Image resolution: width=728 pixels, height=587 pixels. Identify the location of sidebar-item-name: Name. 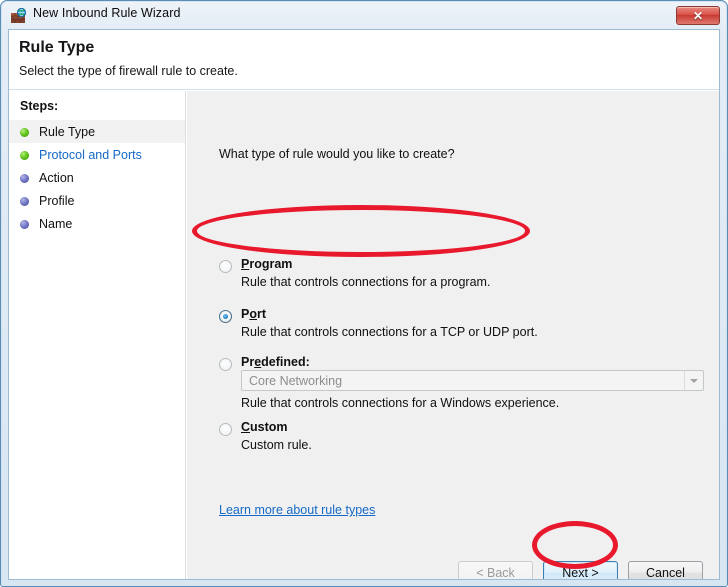
(97, 223).